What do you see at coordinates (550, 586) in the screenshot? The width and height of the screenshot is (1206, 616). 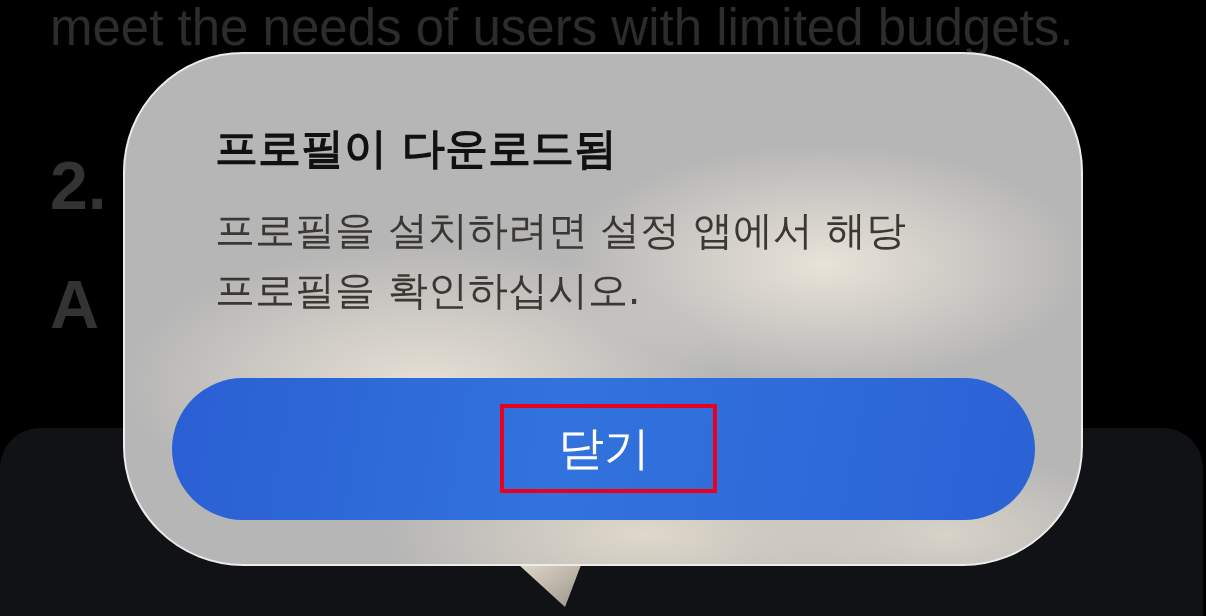 I see `pointer-icon` at bounding box center [550, 586].